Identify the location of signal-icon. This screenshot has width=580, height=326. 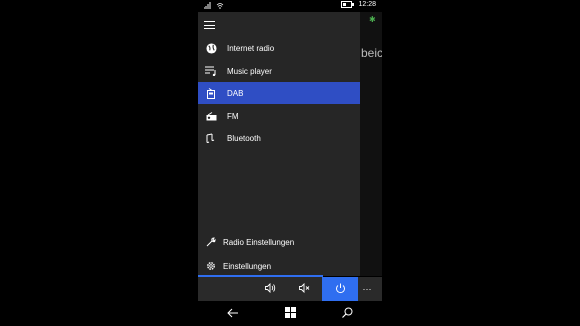
(207, 6).